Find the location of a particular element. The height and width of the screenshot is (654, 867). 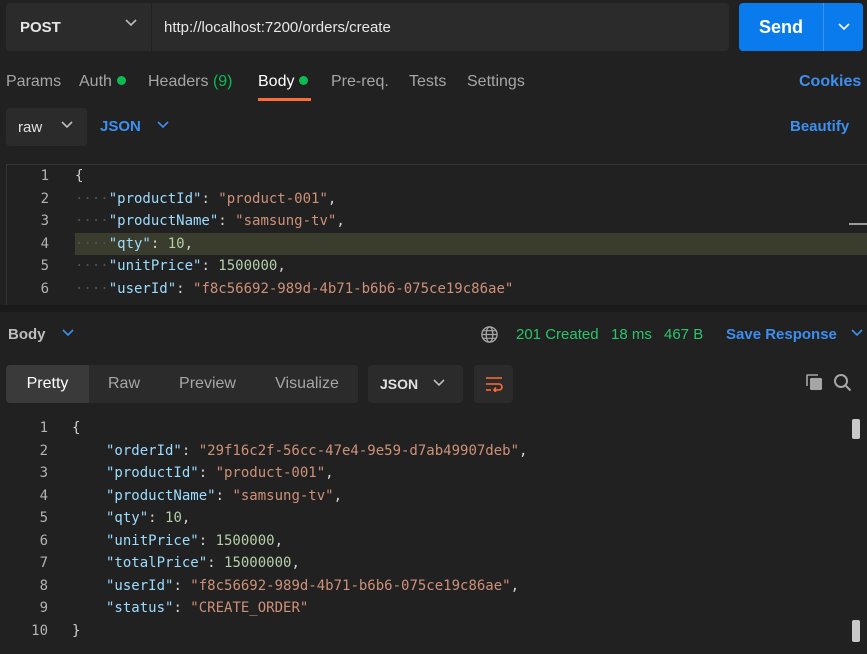

code-text: ····"productName": "samsung-tv", is located at coordinates (210, 221).